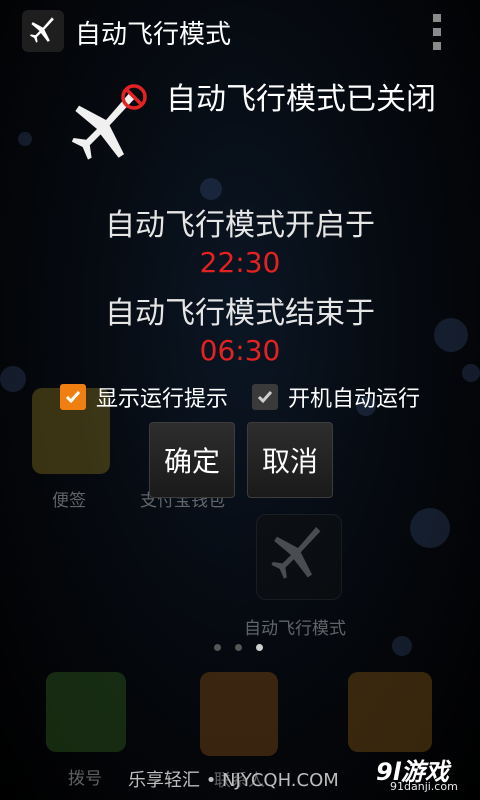  What do you see at coordinates (240, 225) in the screenshot?
I see `start-label: 自动飞行模式开启于` at bounding box center [240, 225].